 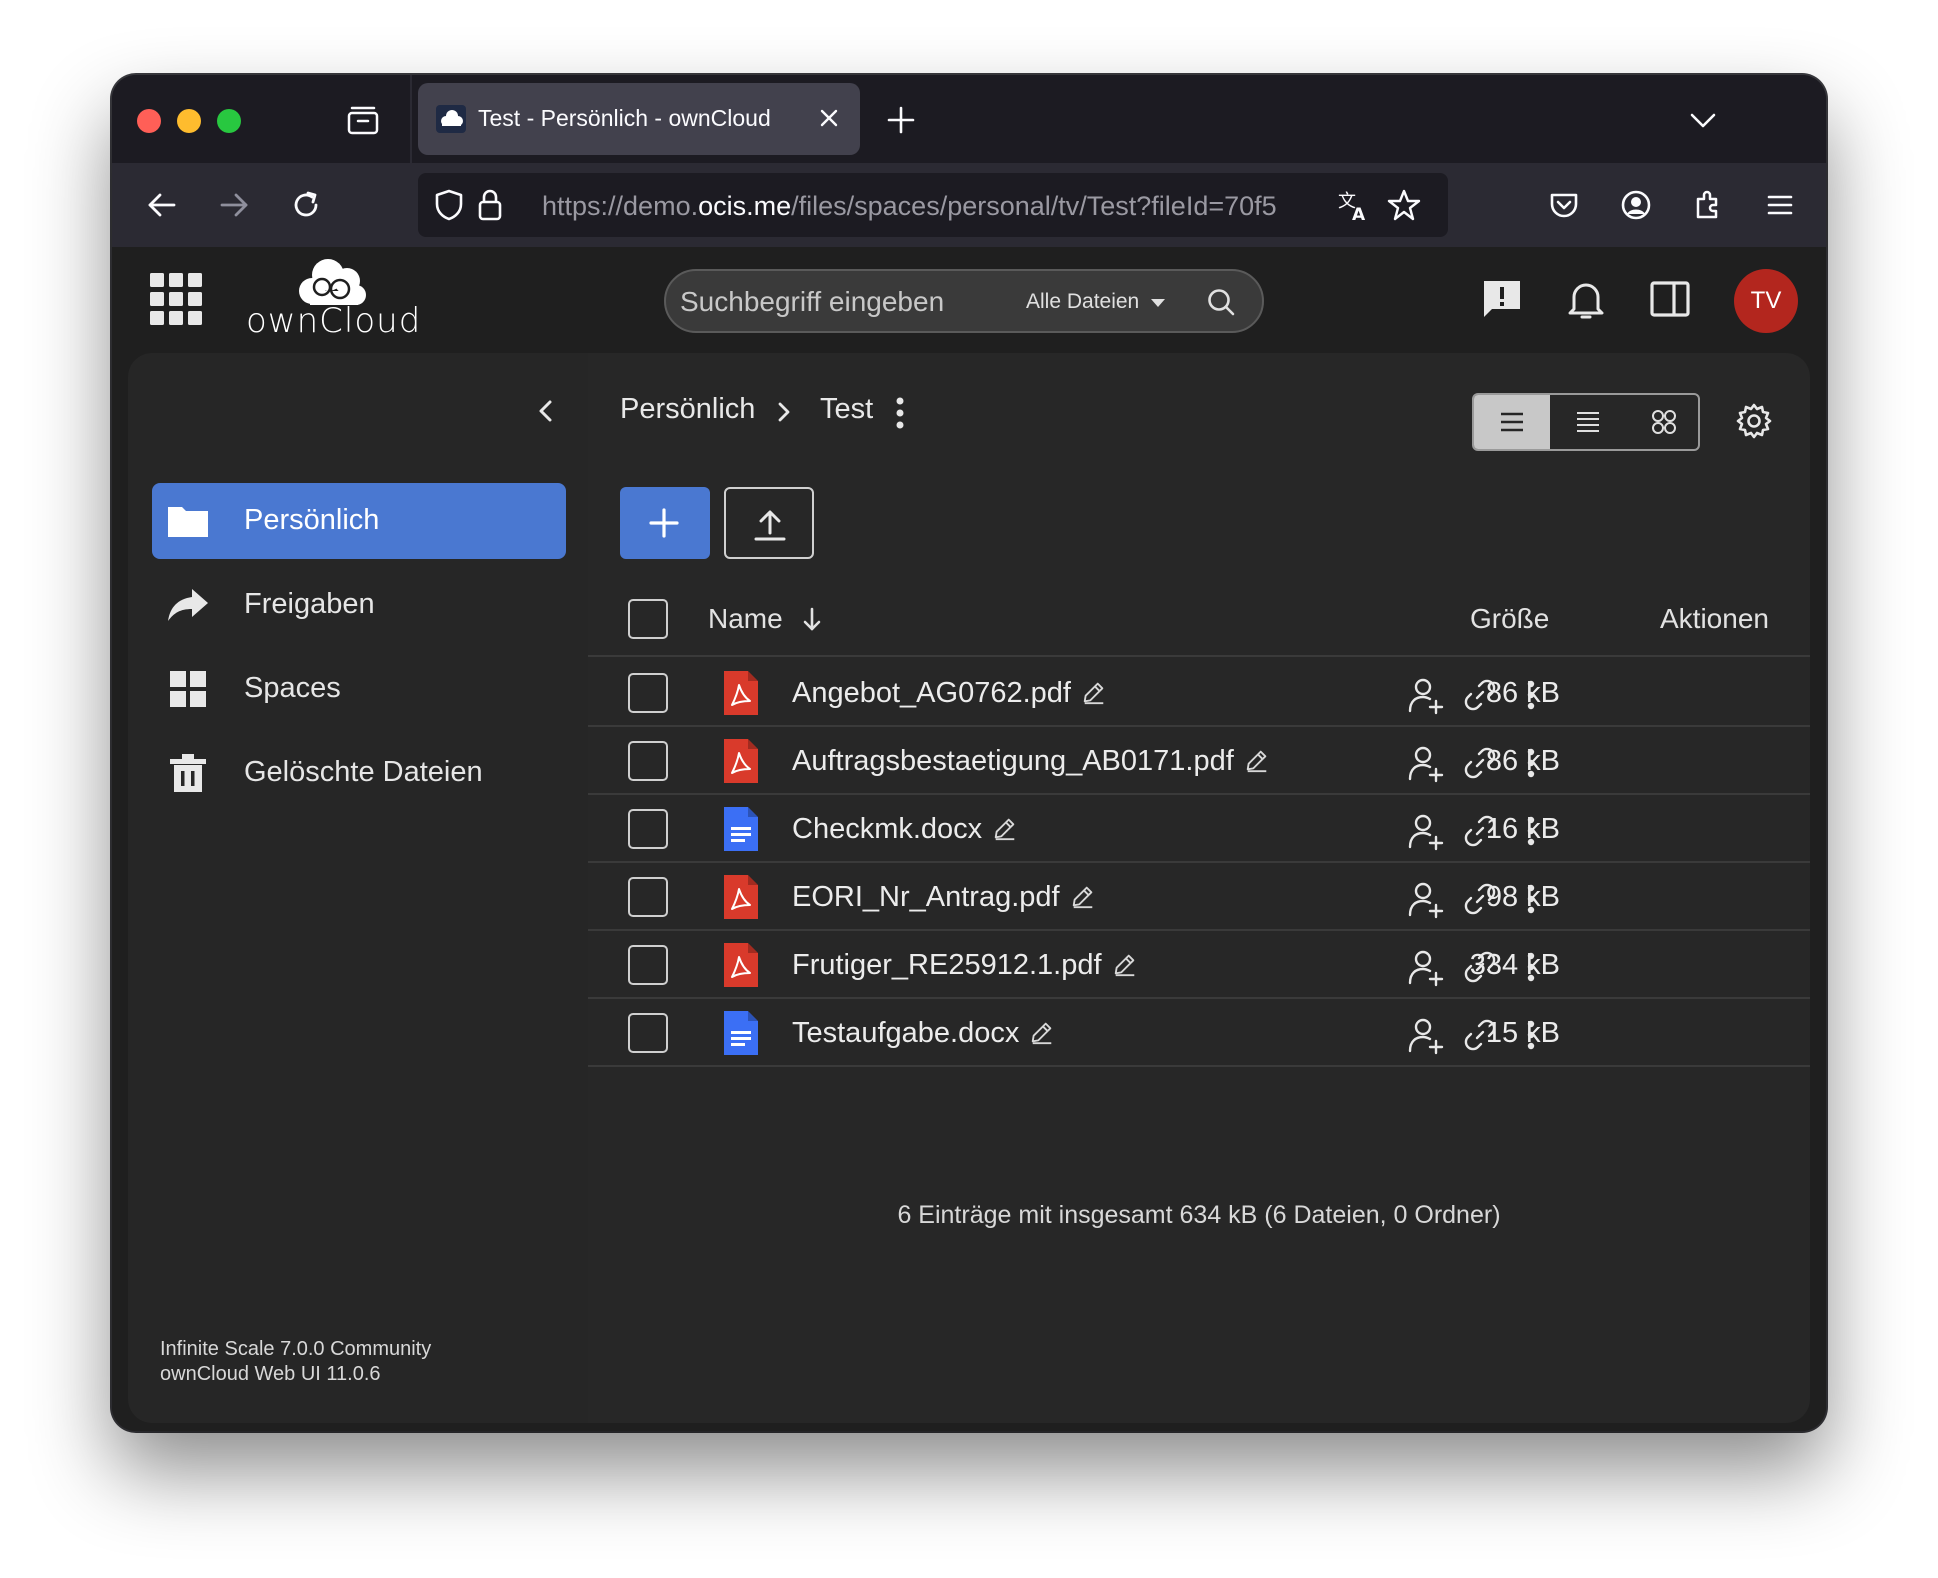 What do you see at coordinates (887, 829) in the screenshot?
I see `file-name: Checkmk.docx` at bounding box center [887, 829].